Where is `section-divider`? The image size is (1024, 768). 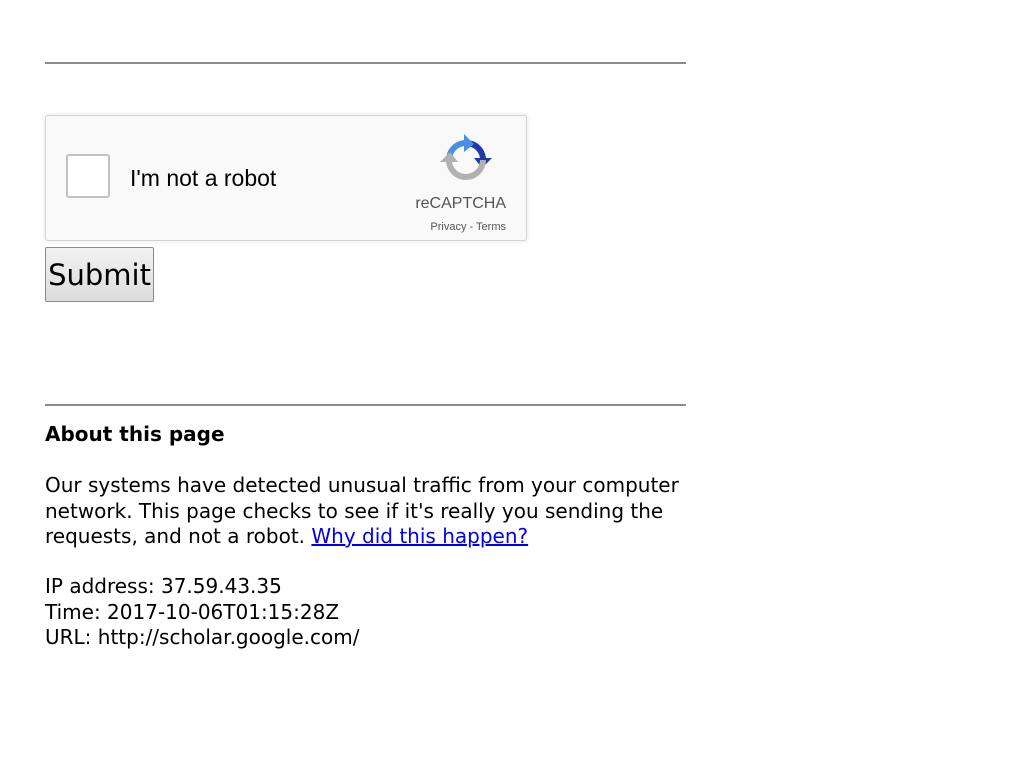 section-divider is located at coordinates (365, 405).